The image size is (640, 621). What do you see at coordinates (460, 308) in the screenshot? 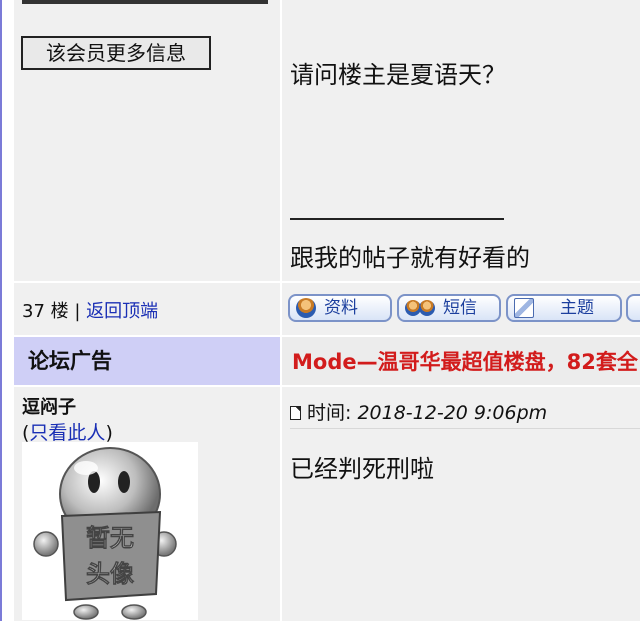
I see `message-button-label: 短信` at bounding box center [460, 308].